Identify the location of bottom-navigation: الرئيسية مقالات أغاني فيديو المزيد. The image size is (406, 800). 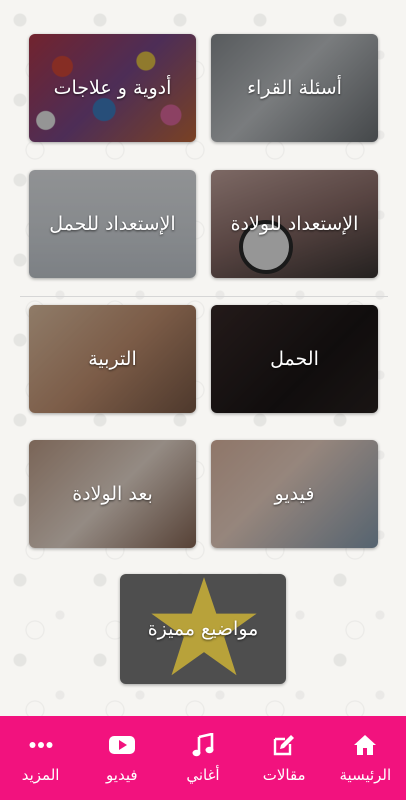
(203, 758).